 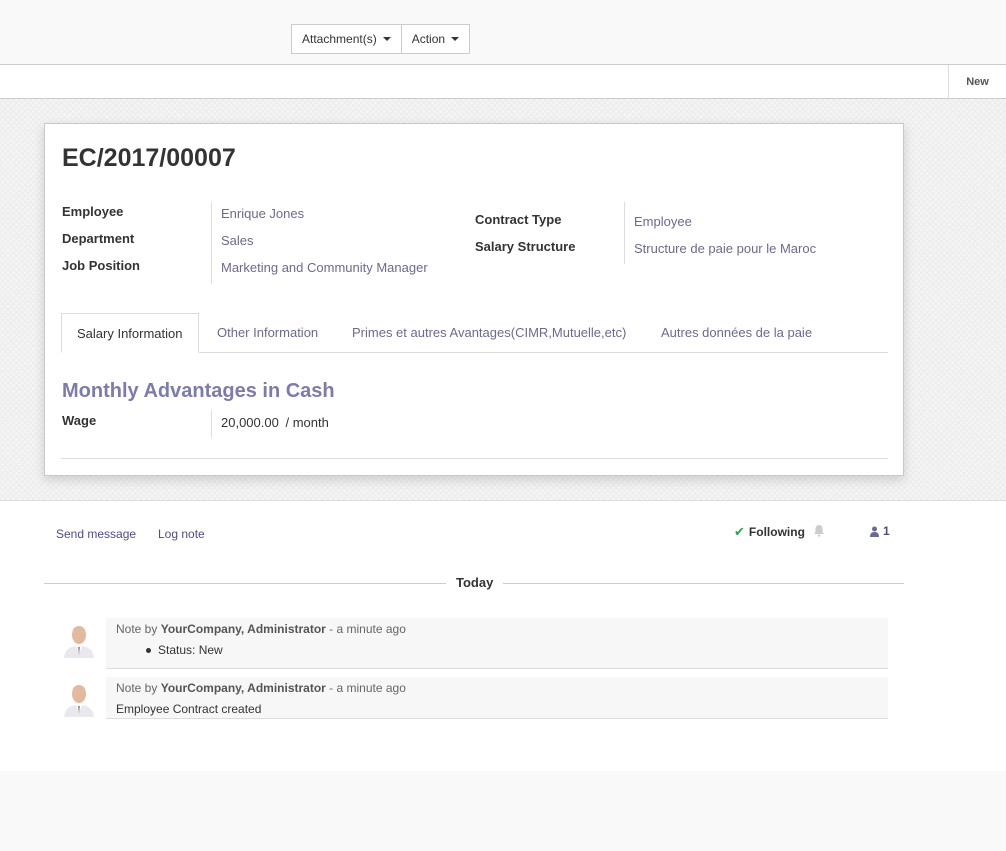 I want to click on user-icon, so click(x=874, y=531).